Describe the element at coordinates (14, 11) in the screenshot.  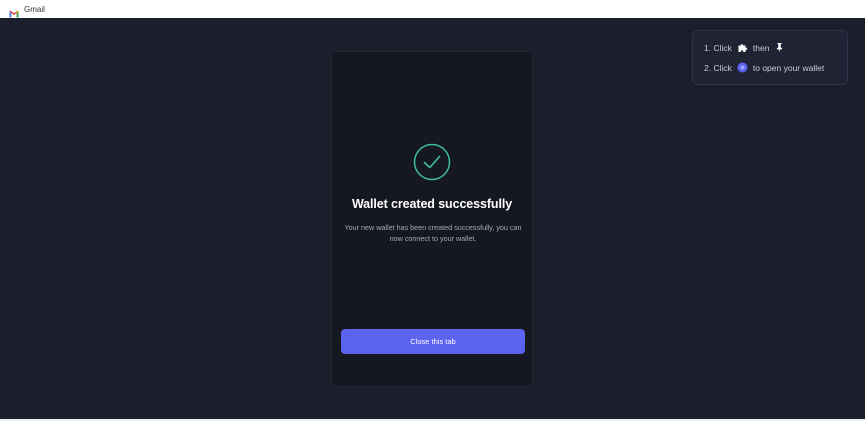
I see `gmail-icon` at that location.